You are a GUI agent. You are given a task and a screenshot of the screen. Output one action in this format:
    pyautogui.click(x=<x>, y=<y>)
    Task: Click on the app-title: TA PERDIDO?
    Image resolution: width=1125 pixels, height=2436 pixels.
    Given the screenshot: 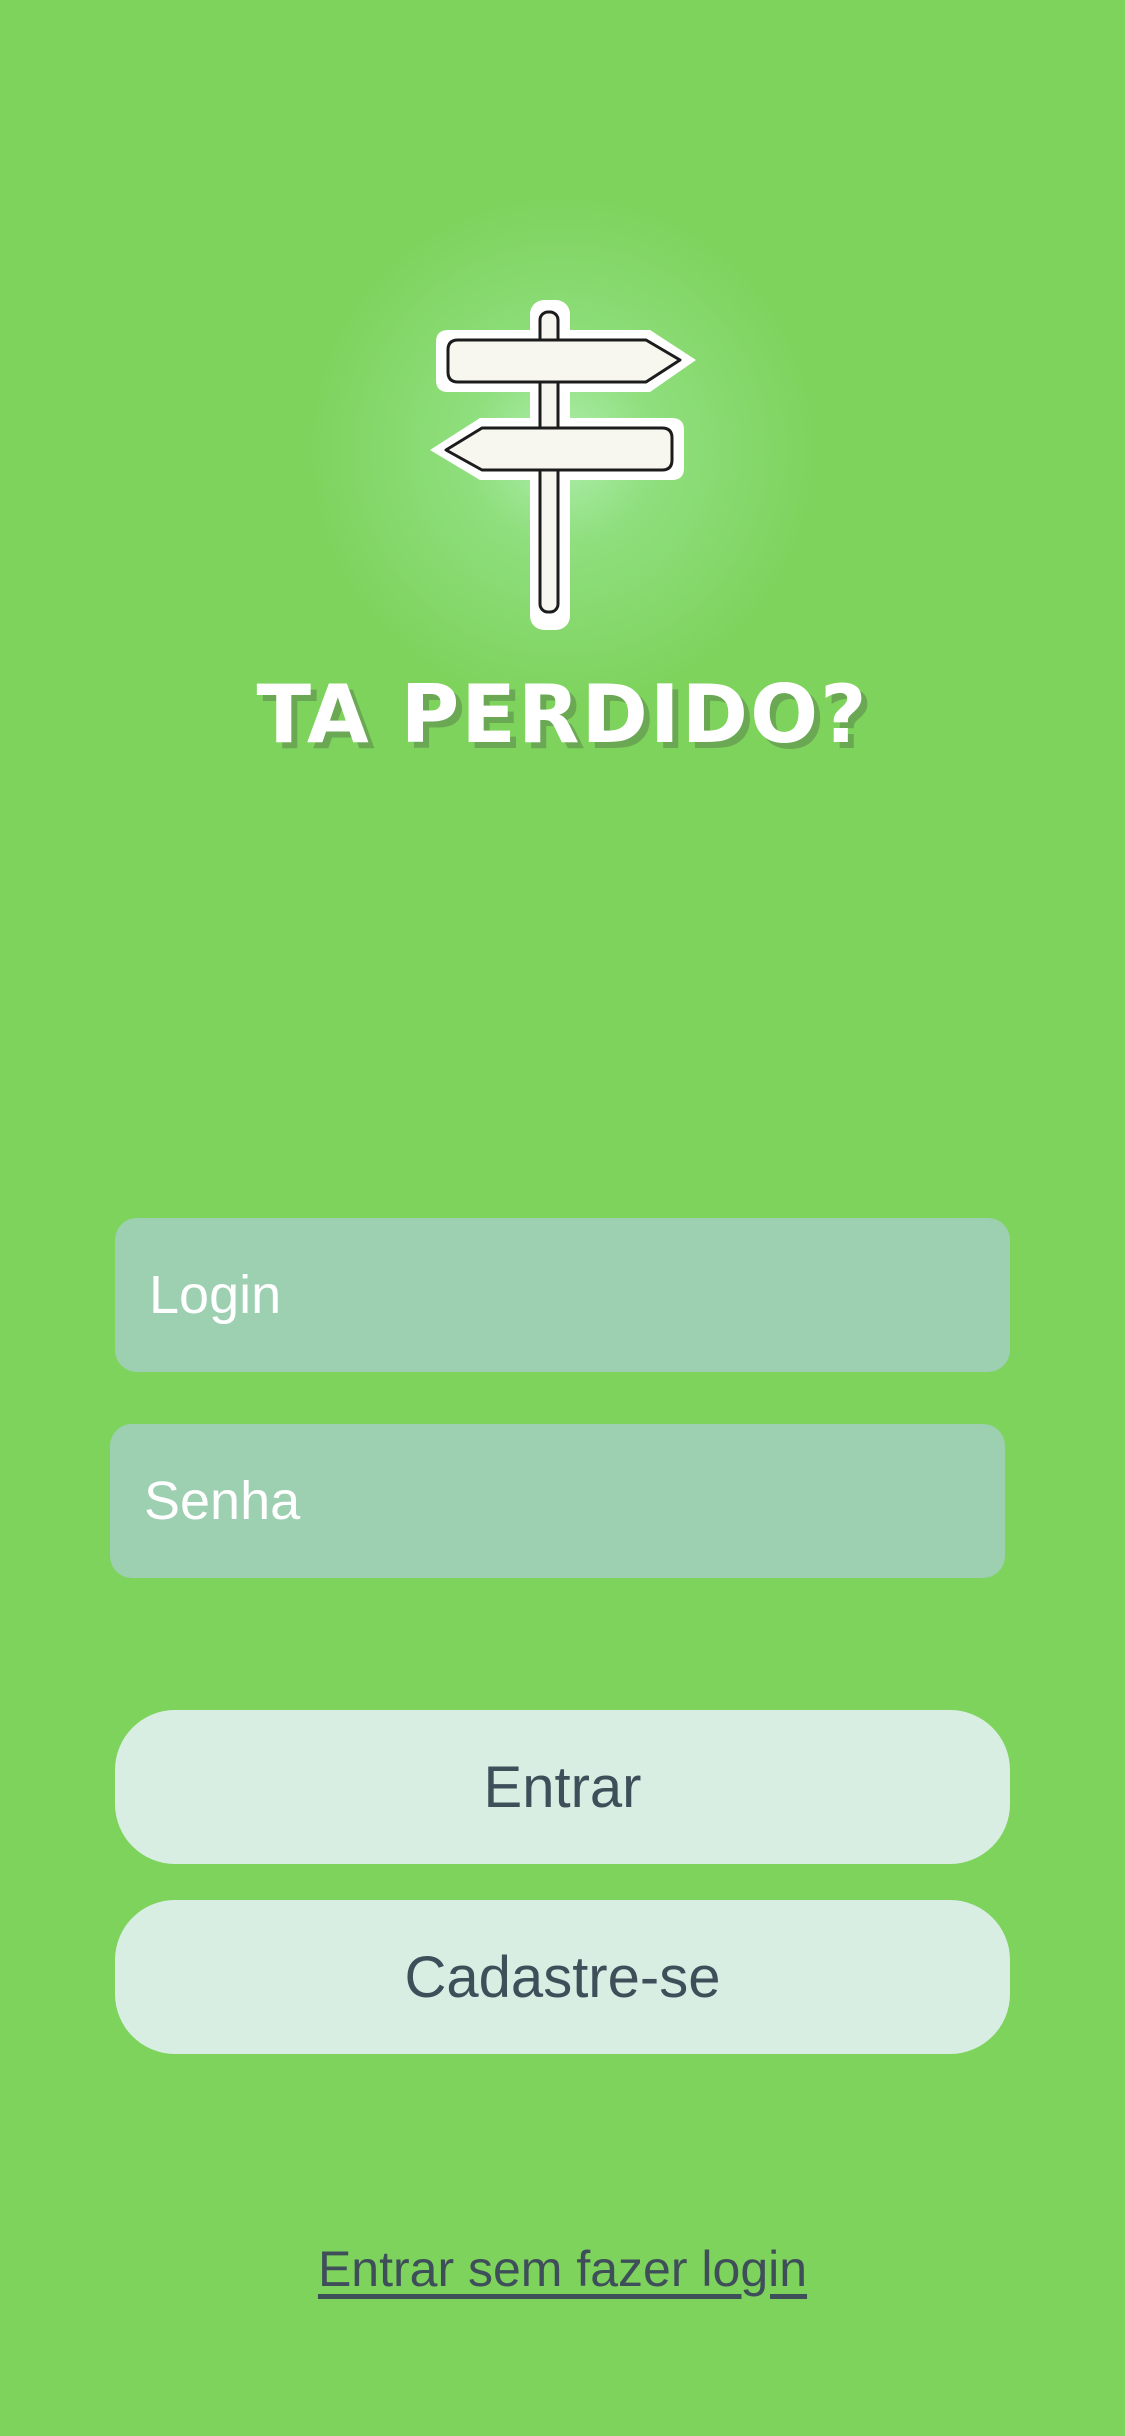 What is the action you would take?
    pyautogui.click(x=562, y=714)
    